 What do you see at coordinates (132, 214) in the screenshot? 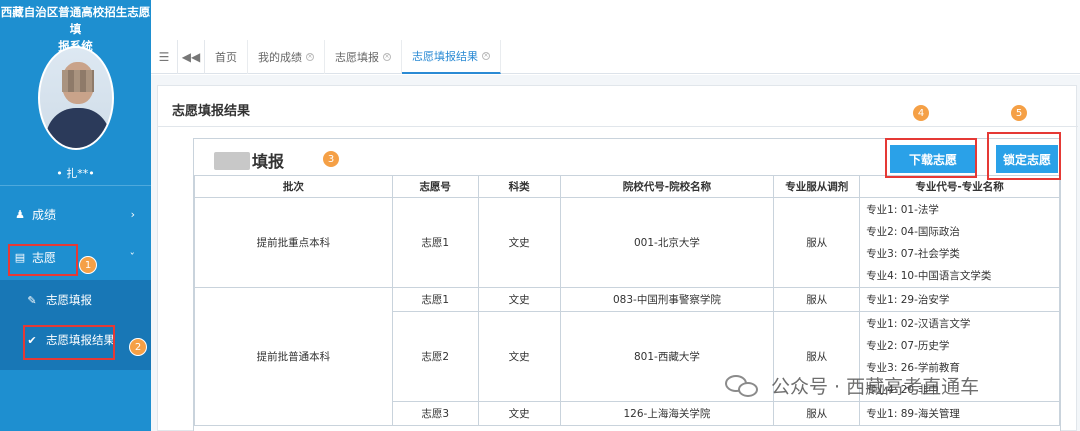
I see `chevron-right-icon: ›` at bounding box center [132, 214].